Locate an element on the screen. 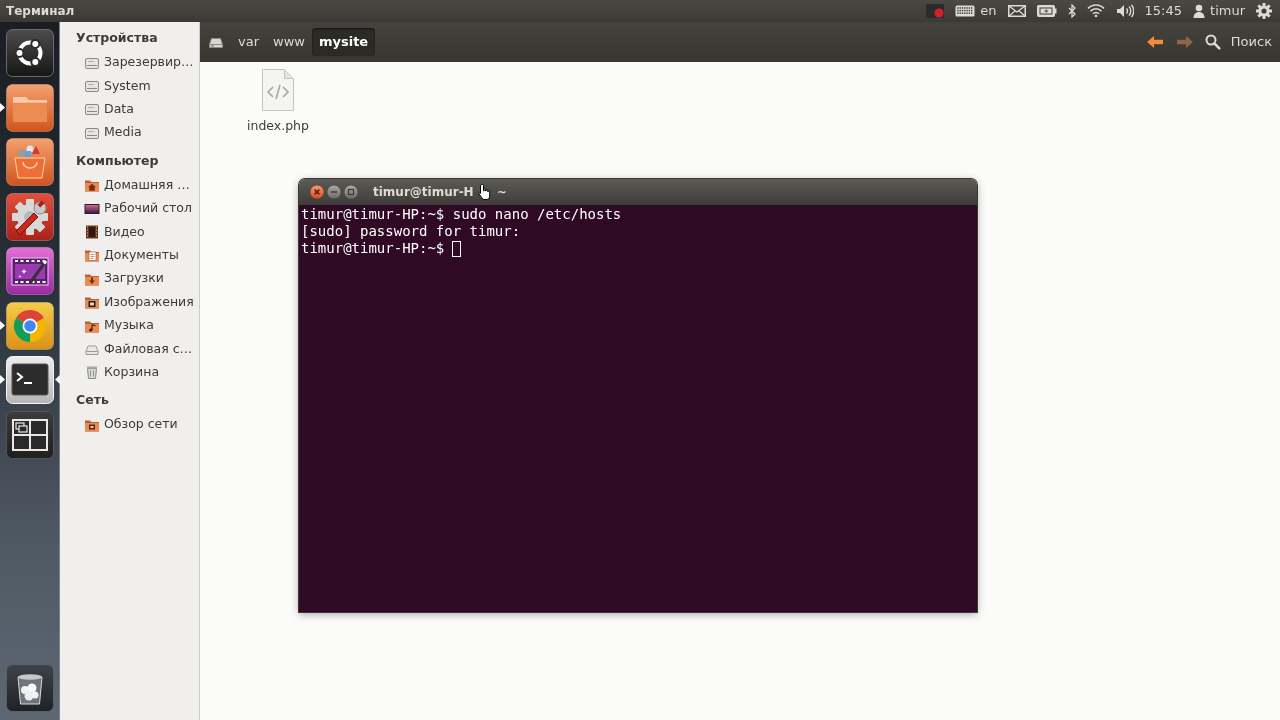  path-button: www is located at coordinates (289, 42).